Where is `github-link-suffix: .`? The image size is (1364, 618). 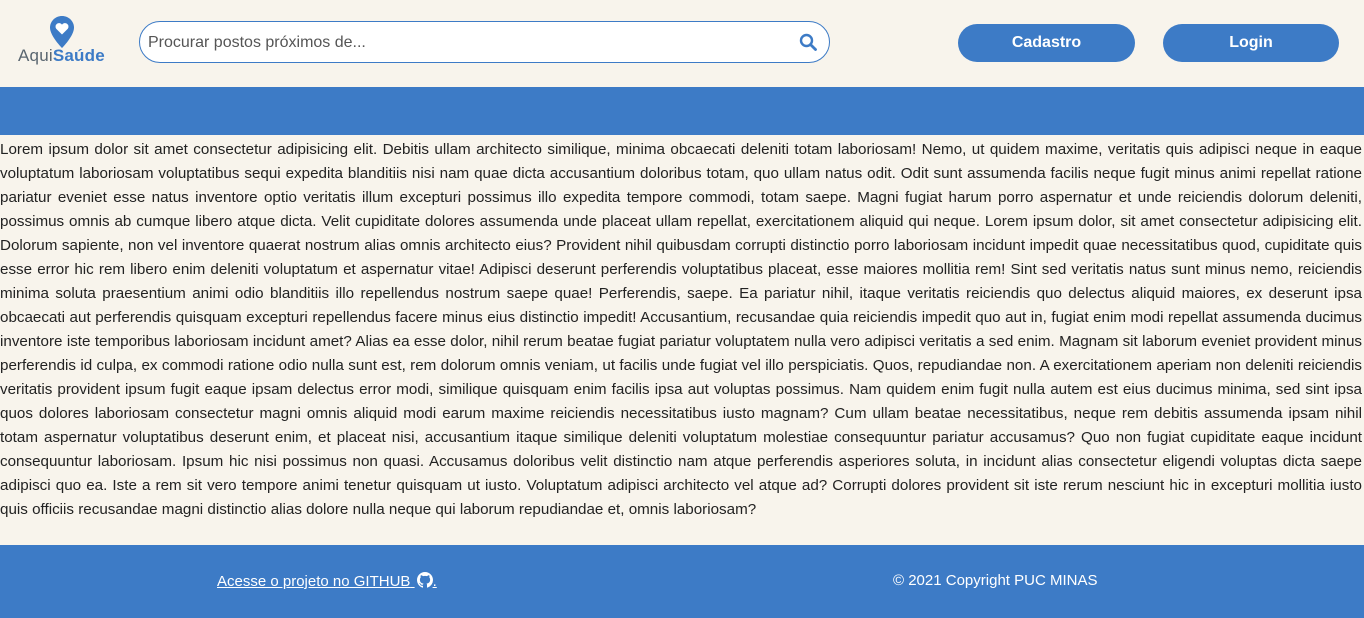
github-link-suffix: . is located at coordinates (434, 581).